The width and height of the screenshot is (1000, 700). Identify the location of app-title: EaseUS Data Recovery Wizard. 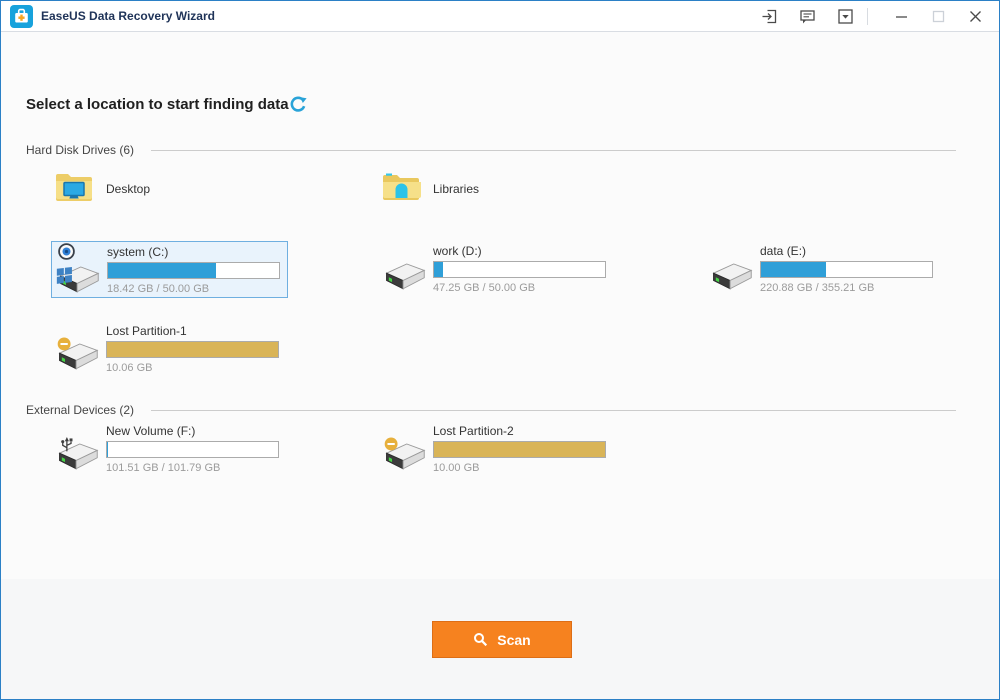
(128, 16).